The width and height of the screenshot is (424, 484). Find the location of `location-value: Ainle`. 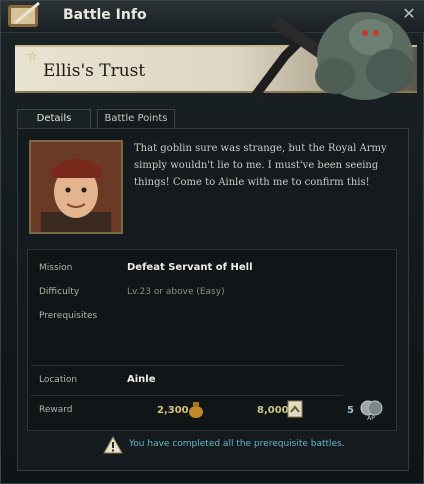

location-value: Ainle is located at coordinates (141, 379).